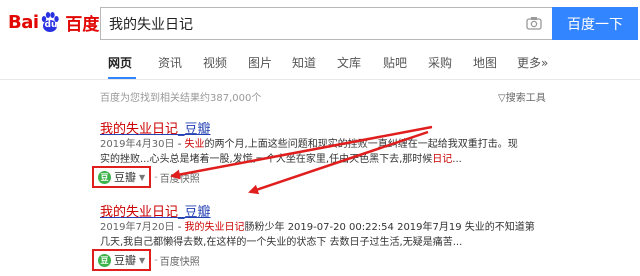 Image resolution: width=640 pixels, height=276 pixels. I want to click on tab-news: 资讯, so click(170, 62).